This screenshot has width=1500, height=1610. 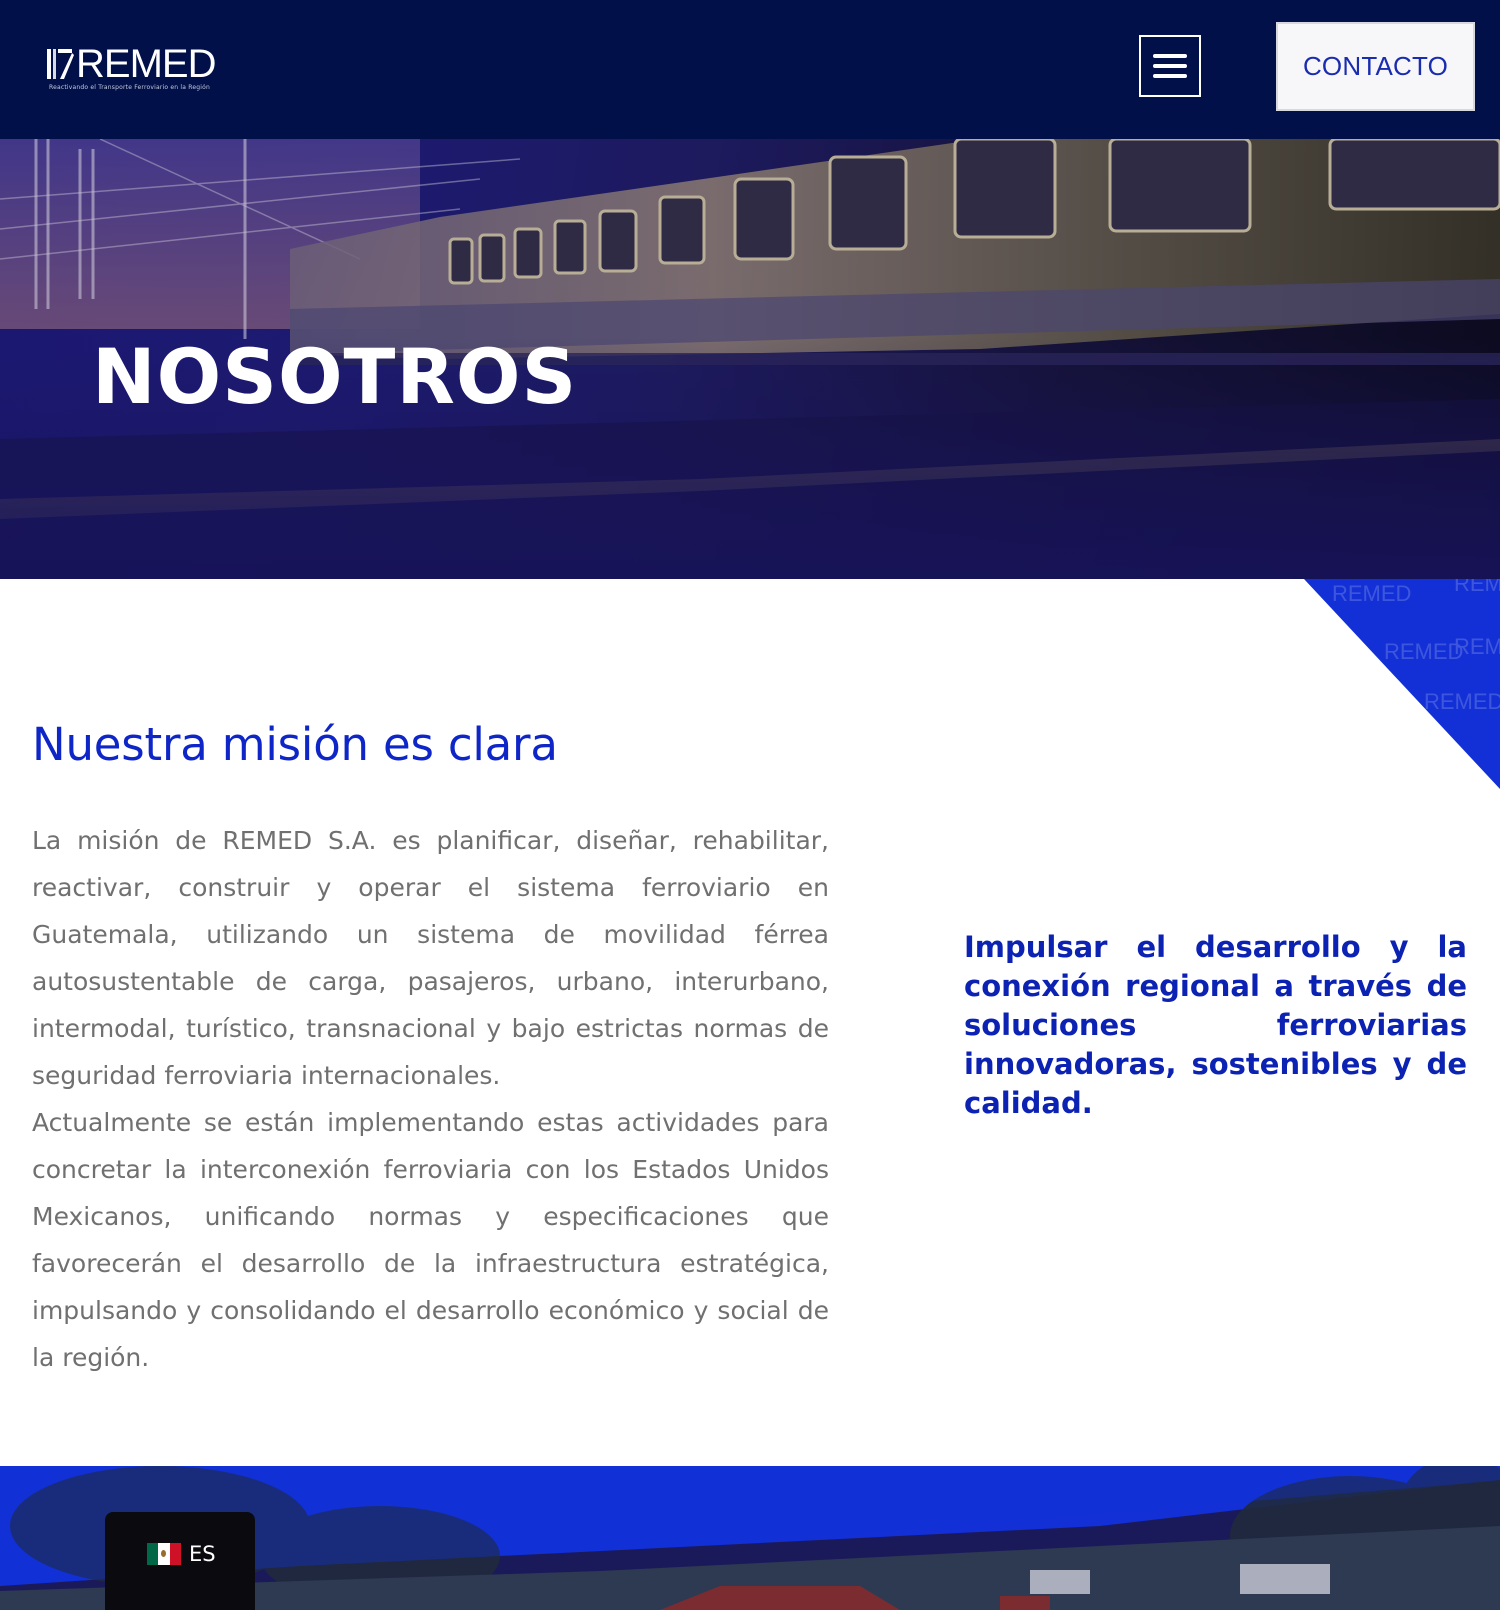 What do you see at coordinates (335, 376) in the screenshot?
I see `page-title: NOSOTROS` at bounding box center [335, 376].